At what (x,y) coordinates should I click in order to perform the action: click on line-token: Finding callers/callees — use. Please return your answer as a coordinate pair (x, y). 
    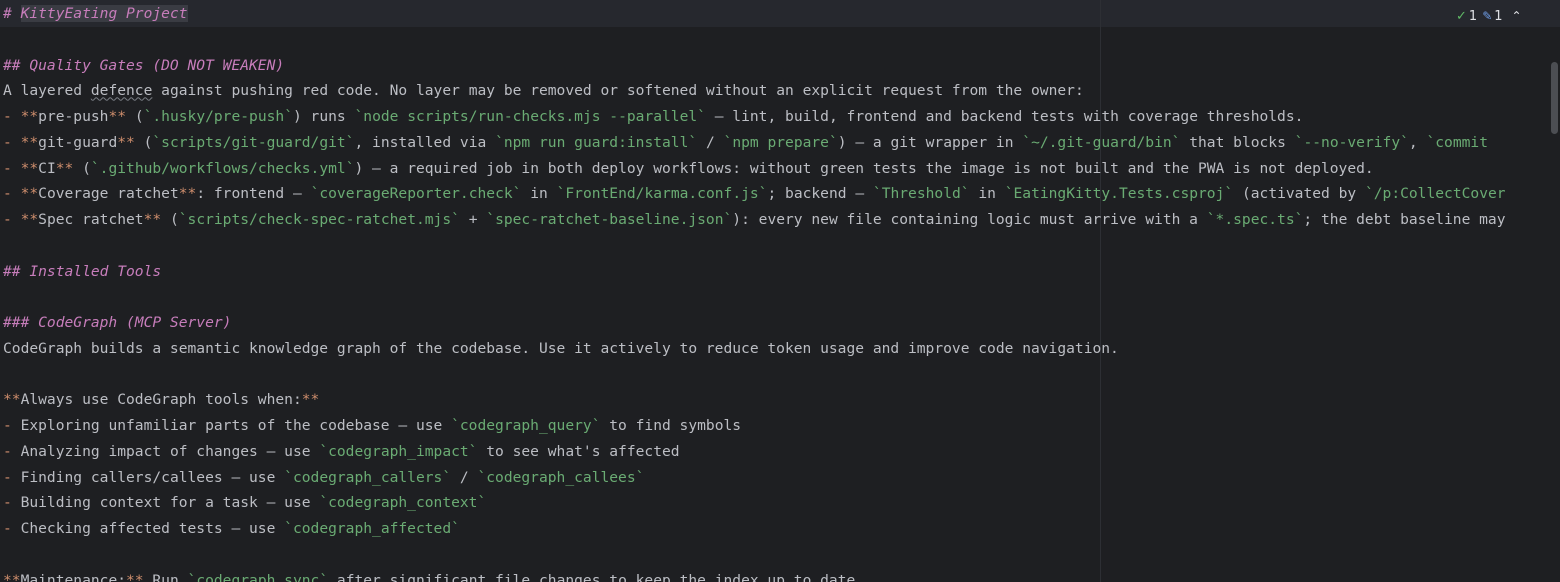
    Looking at the image, I should click on (152, 477).